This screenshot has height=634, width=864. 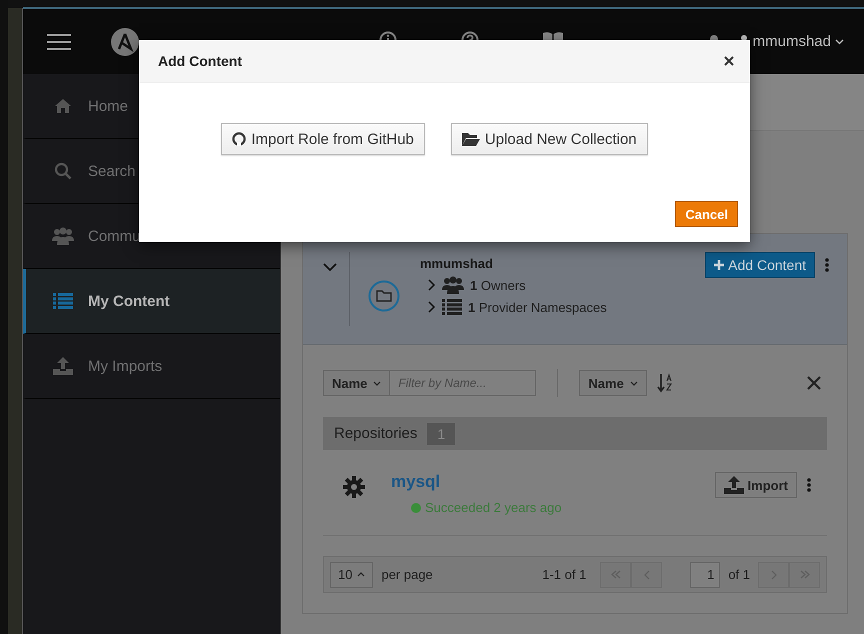 I want to click on sidebar-item: My Imports, so click(x=151, y=366).